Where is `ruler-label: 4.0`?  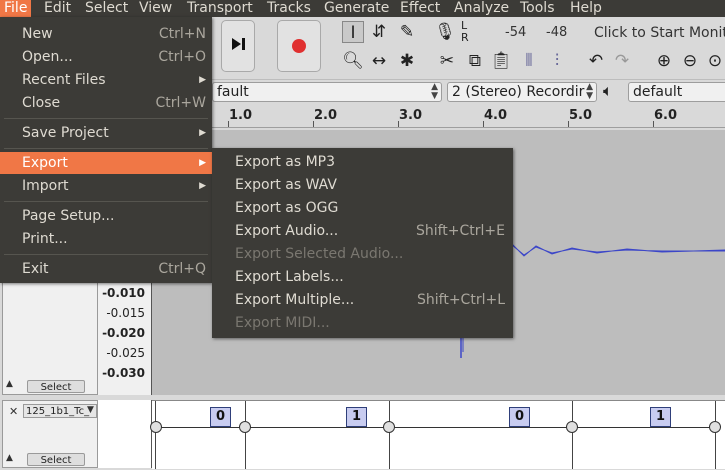
ruler-label: 4.0 is located at coordinates (496, 115).